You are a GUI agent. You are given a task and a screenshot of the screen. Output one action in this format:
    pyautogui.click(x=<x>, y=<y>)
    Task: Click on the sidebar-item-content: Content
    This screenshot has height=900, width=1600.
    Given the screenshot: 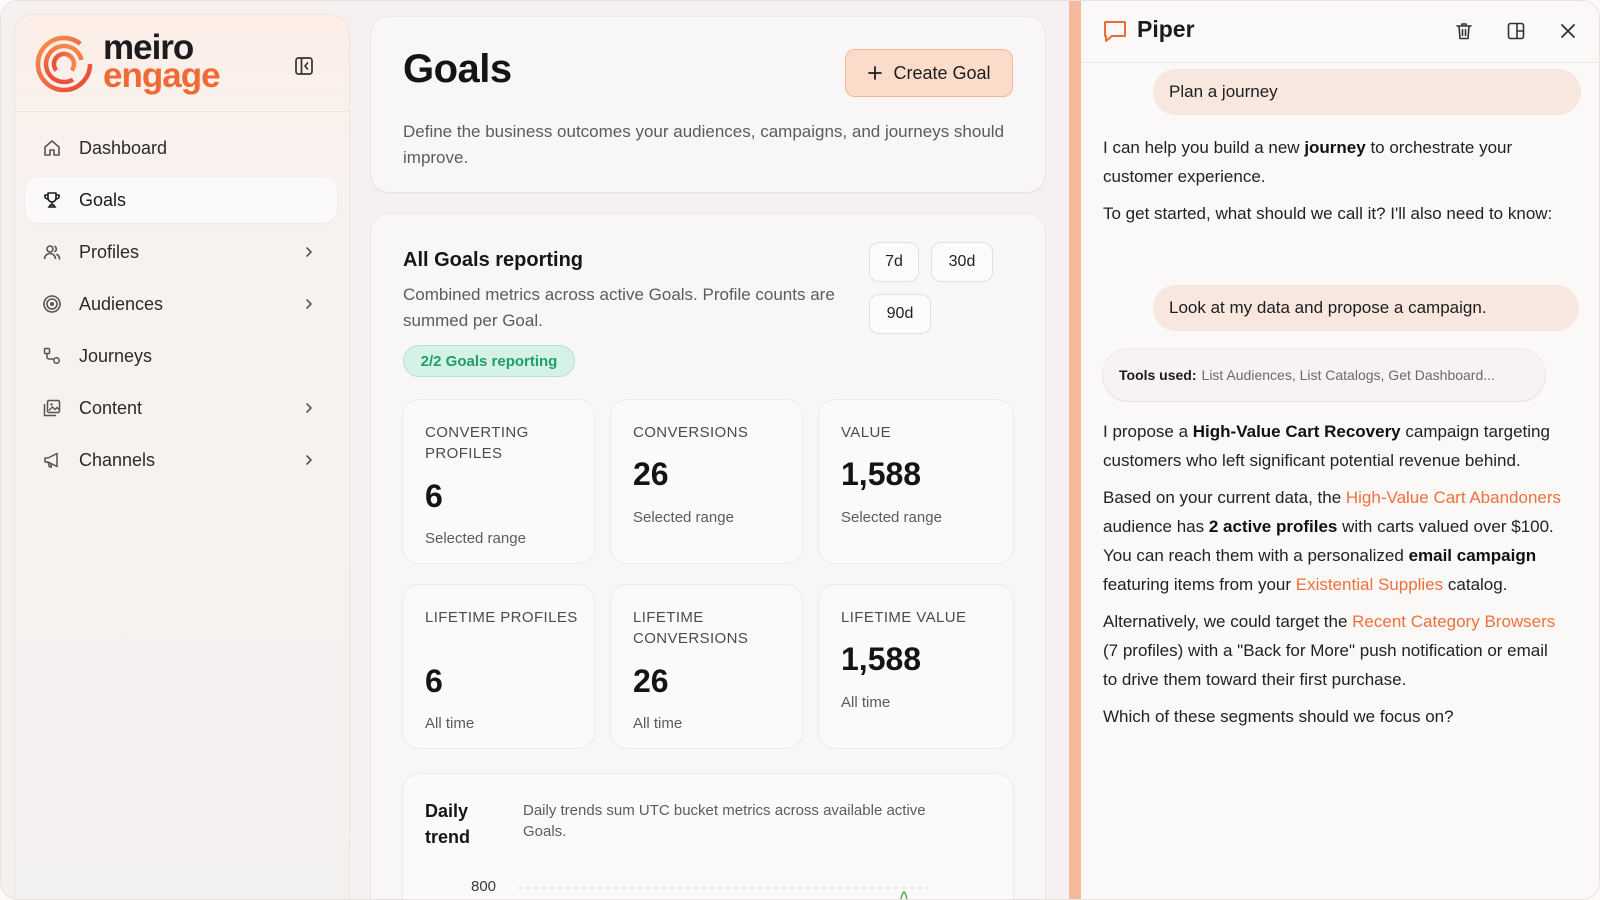 What is the action you would take?
    pyautogui.click(x=181, y=408)
    